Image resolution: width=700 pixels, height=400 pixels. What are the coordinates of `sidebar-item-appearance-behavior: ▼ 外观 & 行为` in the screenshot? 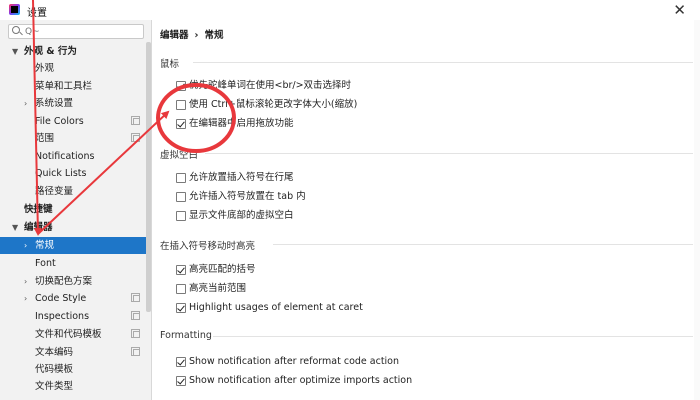 It's located at (75, 51).